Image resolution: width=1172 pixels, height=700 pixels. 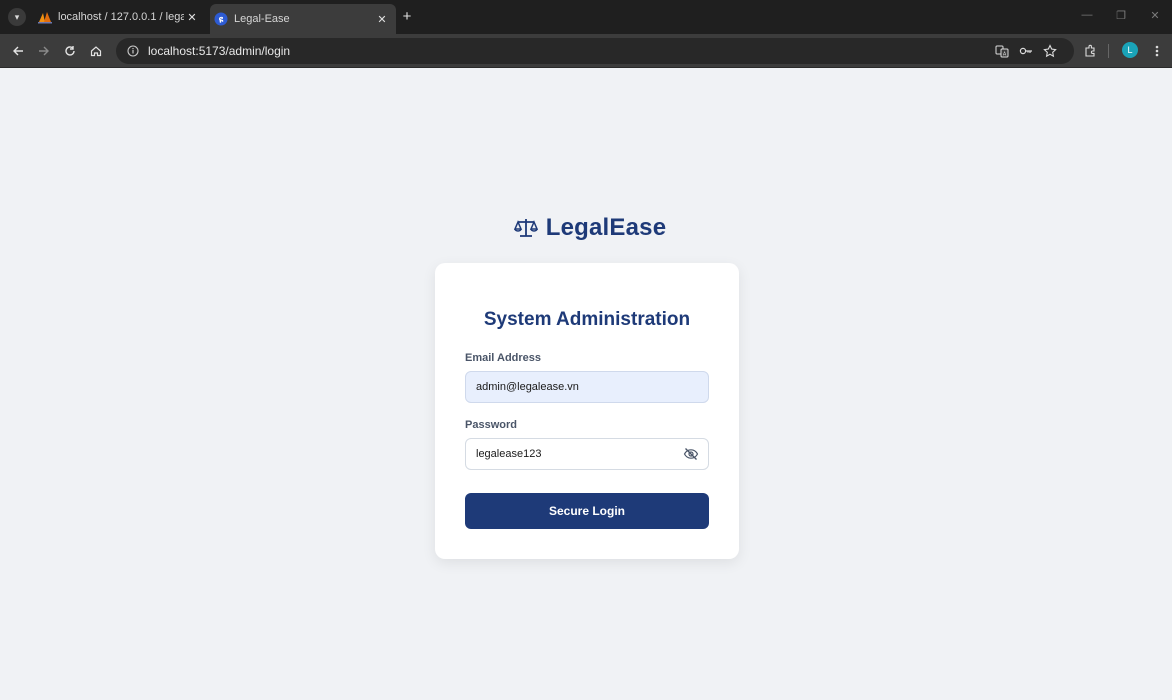 I want to click on chevron-down-icon: ▾, so click(x=17, y=16).